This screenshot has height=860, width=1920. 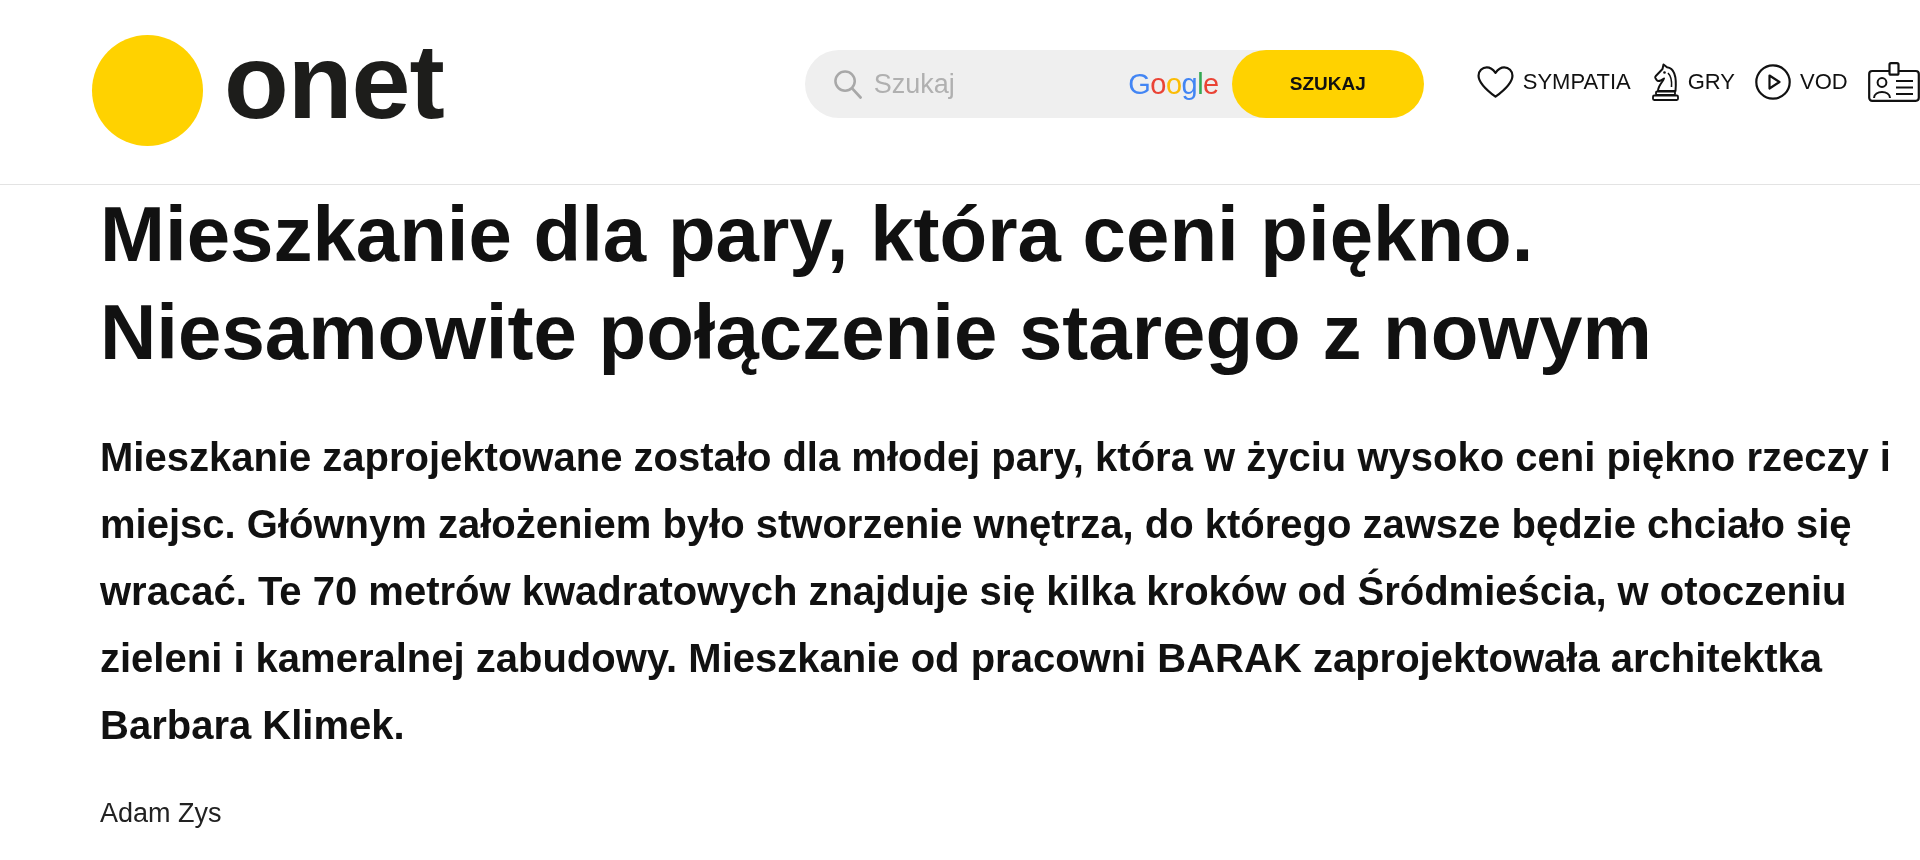 What do you see at coordinates (268, 90) in the screenshot?
I see `logo: onet` at bounding box center [268, 90].